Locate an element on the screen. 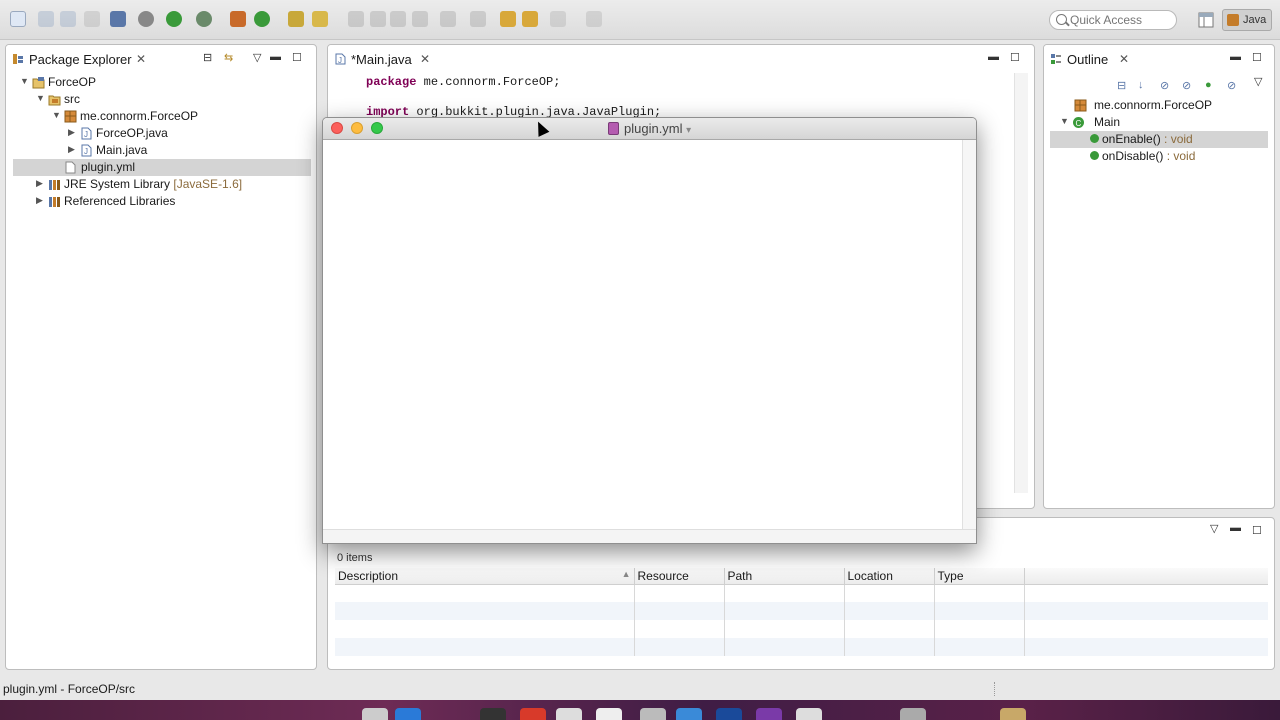 This screenshot has width=1280, height=720. tab-outline: Outline ✕ is located at coordinates (1091, 59).